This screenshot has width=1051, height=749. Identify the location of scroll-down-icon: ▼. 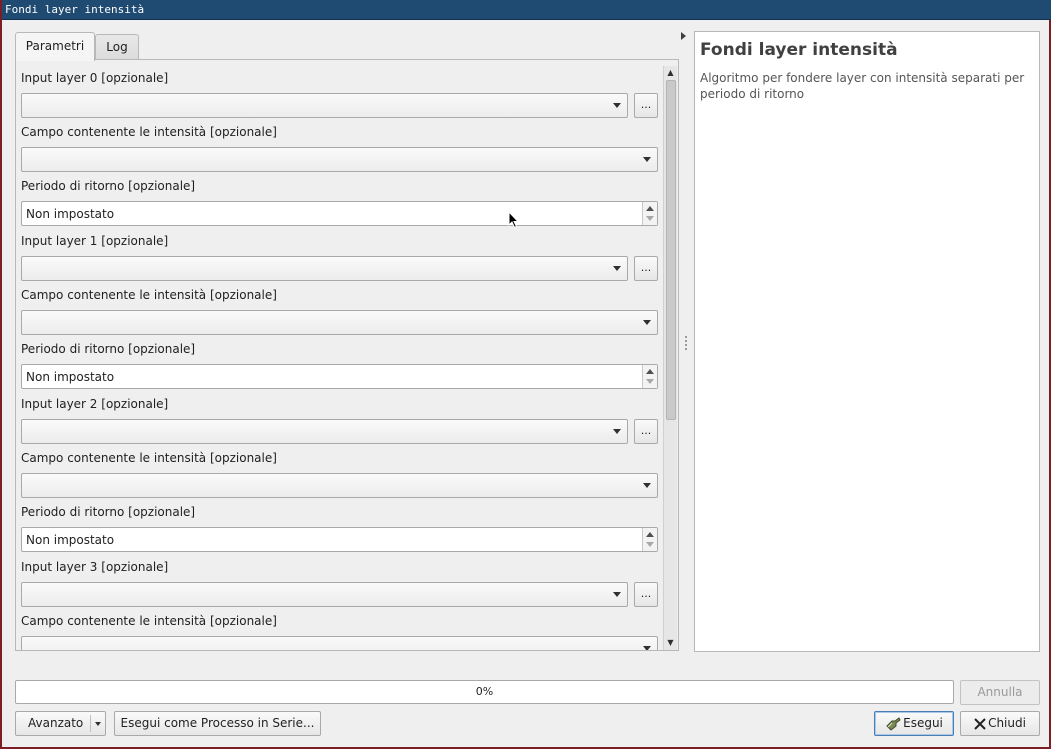
(670, 643).